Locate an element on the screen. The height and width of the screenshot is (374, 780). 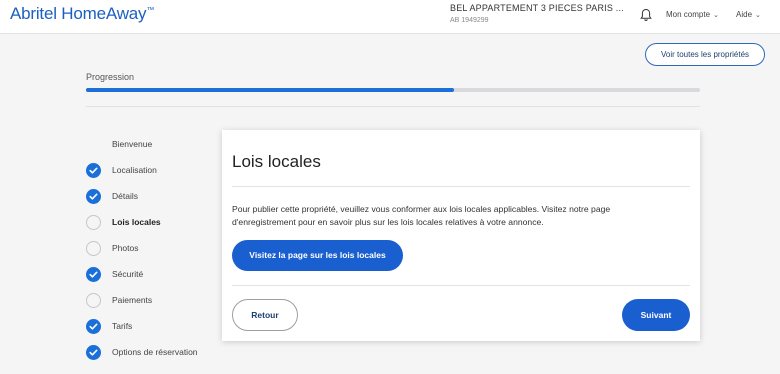
step-label: Tarifs is located at coordinates (122, 326).